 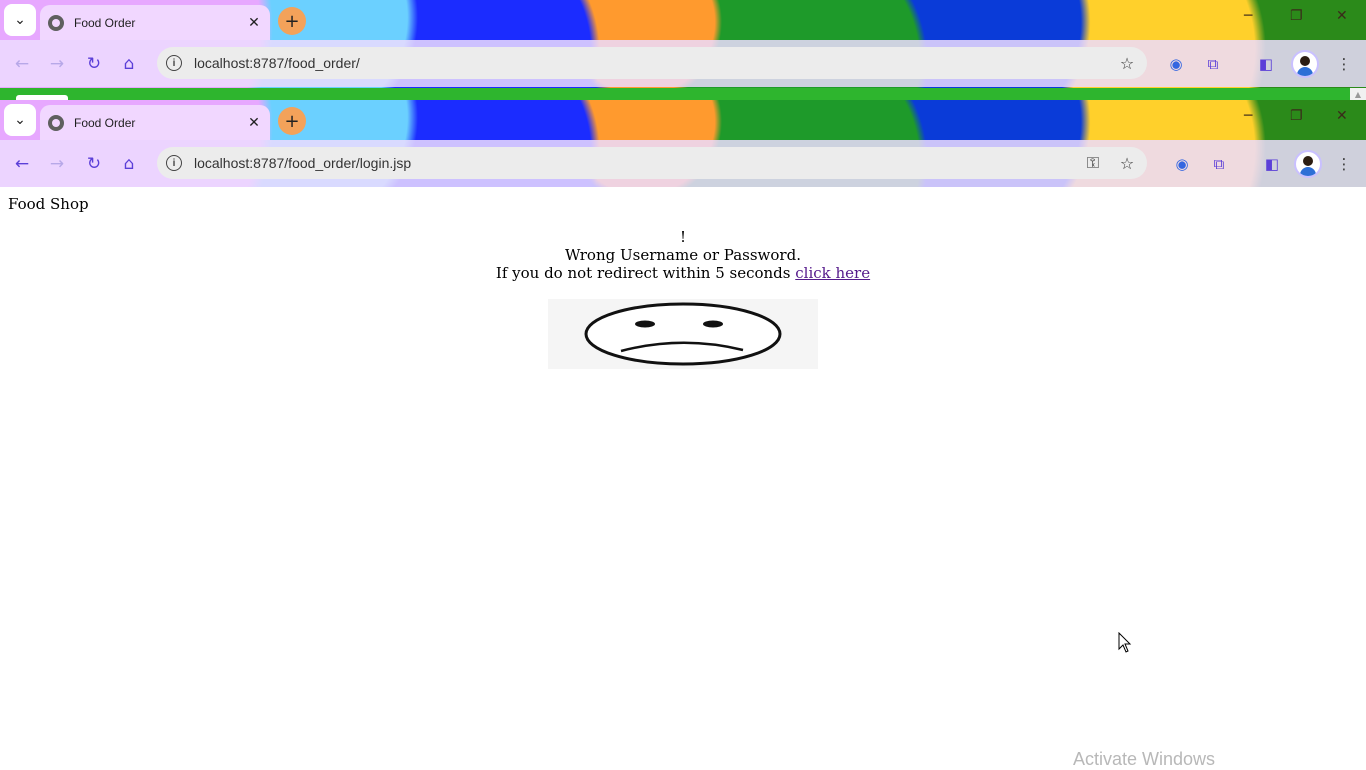 What do you see at coordinates (1358, 94) in the screenshot?
I see `scroll-up-arrow-icon: ▲` at bounding box center [1358, 94].